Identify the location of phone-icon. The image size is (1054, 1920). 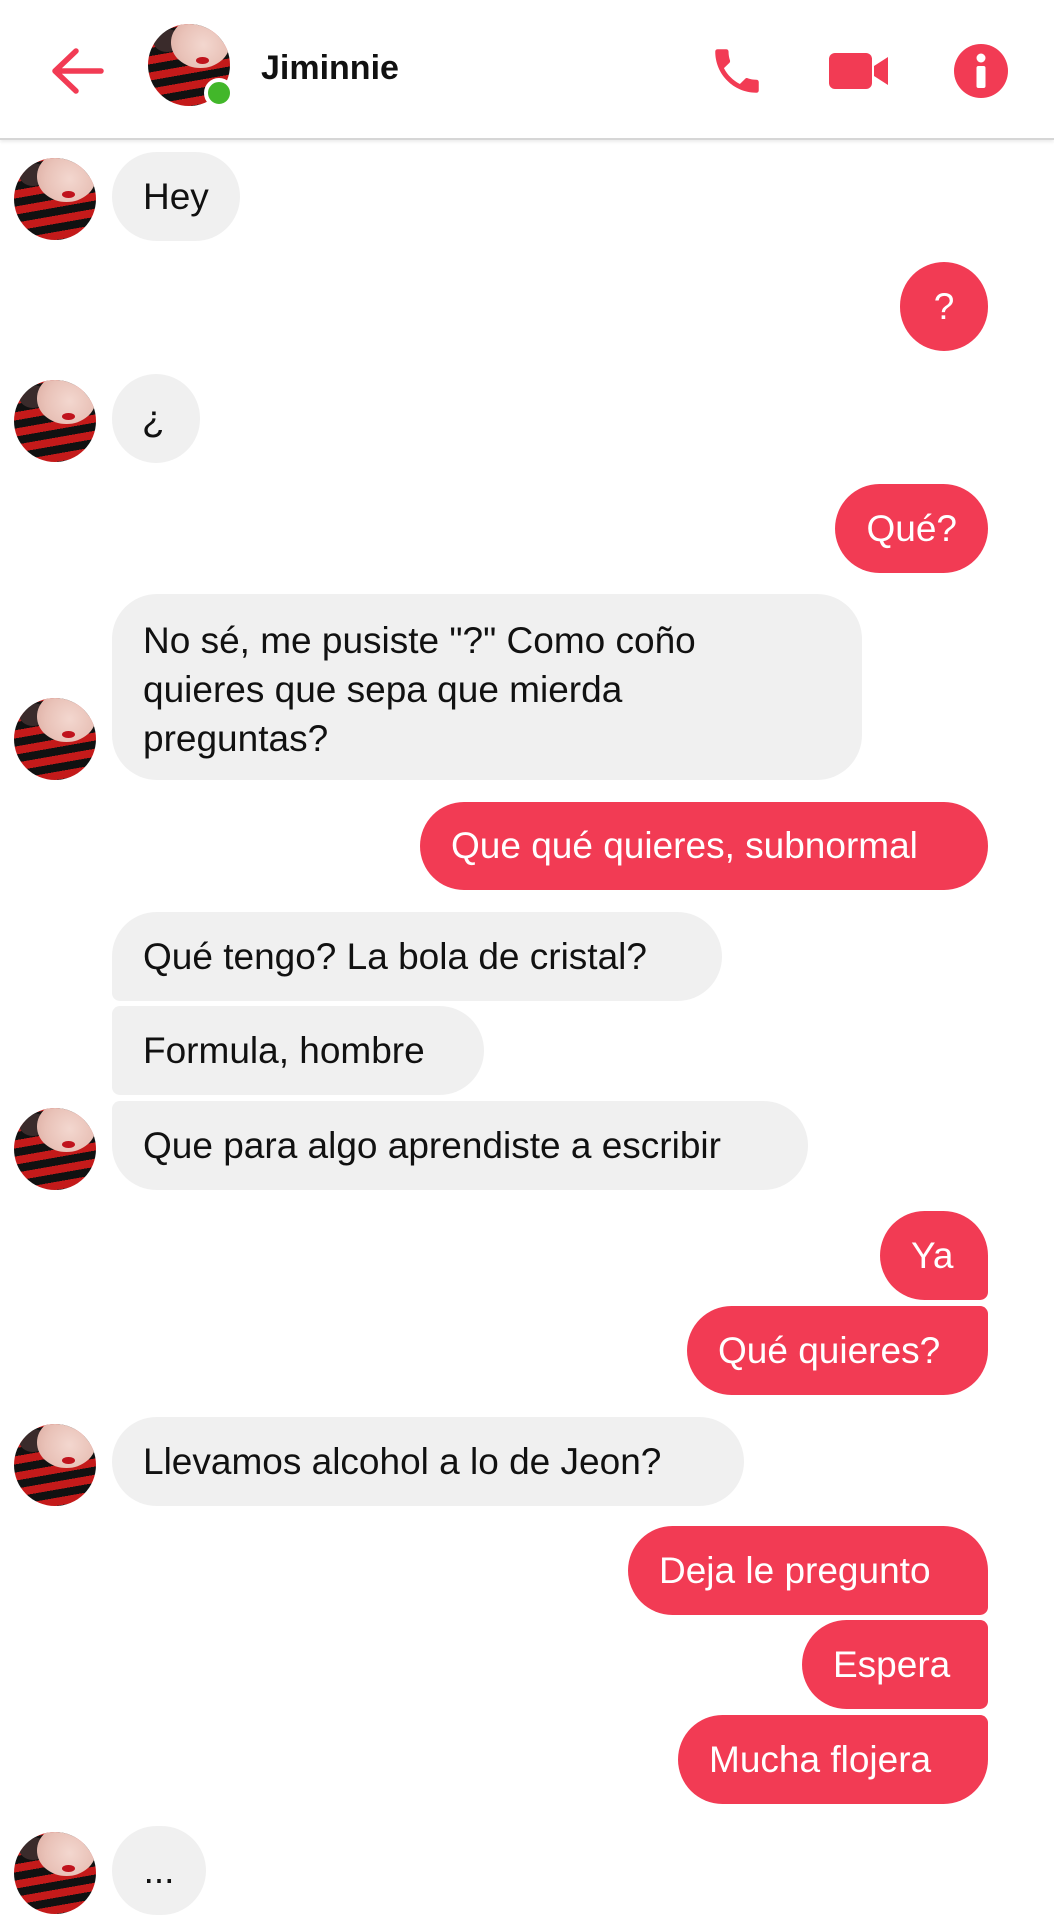
(737, 71).